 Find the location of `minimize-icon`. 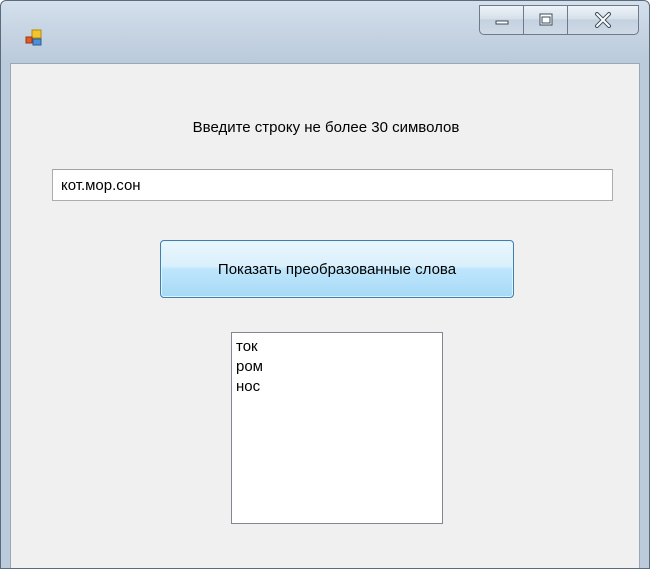

minimize-icon is located at coordinates (501, 22).